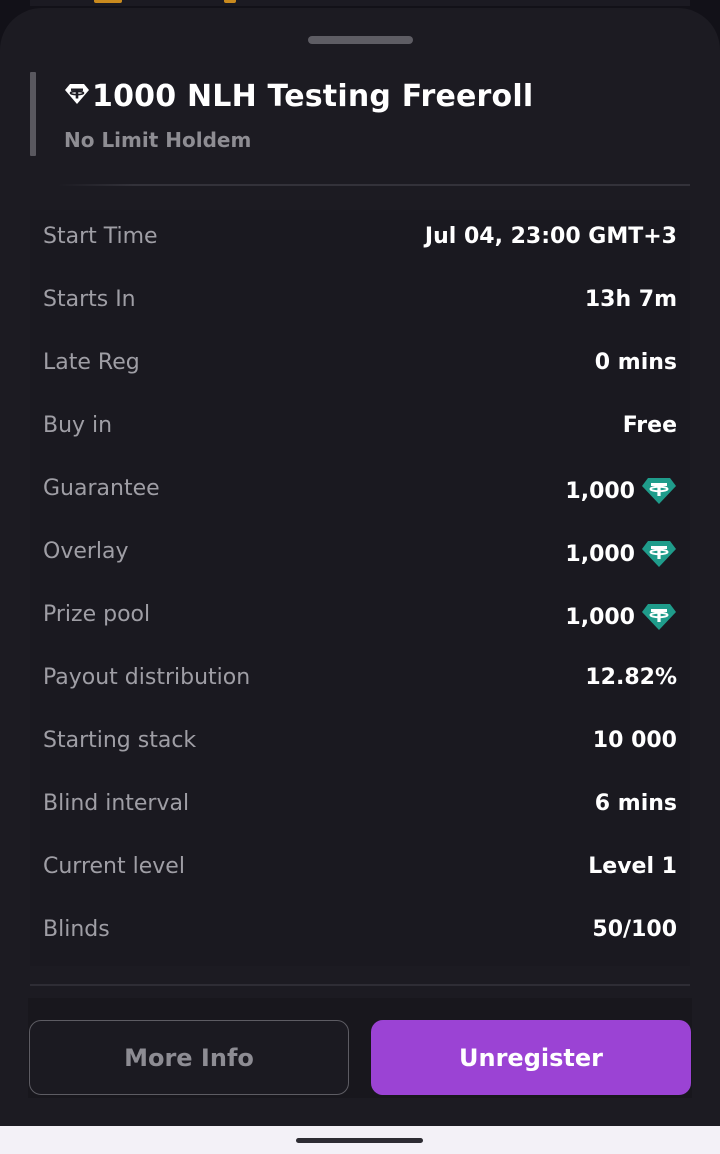 This screenshot has height=1154, width=720. What do you see at coordinates (86, 551) in the screenshot?
I see `detail-label: Overlay` at bounding box center [86, 551].